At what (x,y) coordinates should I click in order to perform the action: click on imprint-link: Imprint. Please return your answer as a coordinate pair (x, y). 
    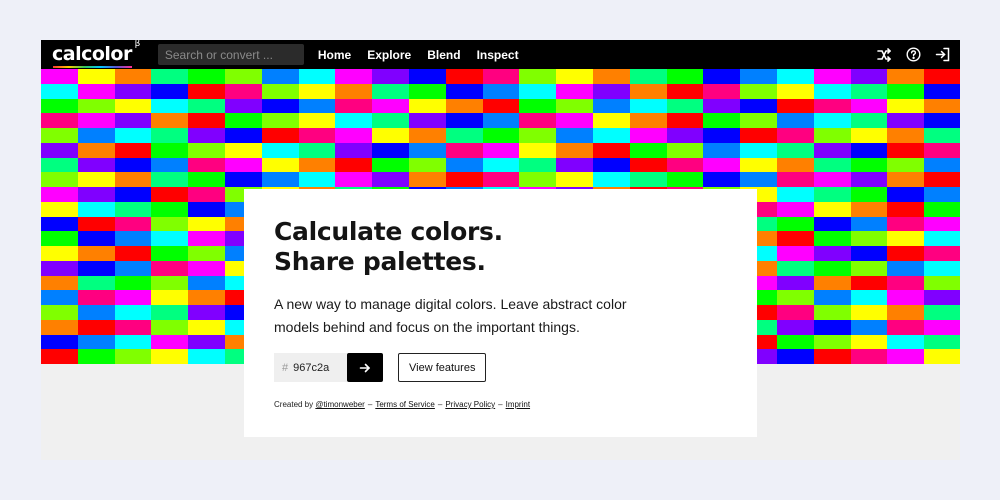
    Looking at the image, I should click on (518, 404).